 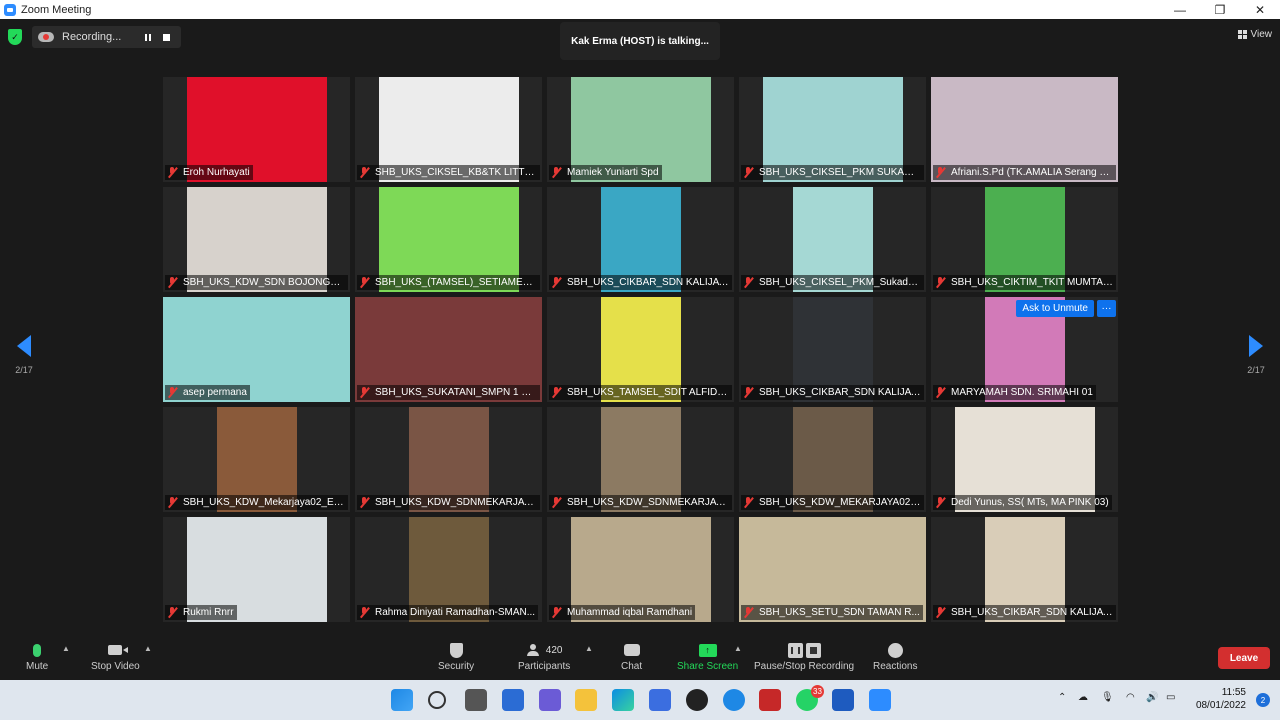 I want to click on participant-nameplate: Eroh Nurhayati, so click(x=209, y=172).